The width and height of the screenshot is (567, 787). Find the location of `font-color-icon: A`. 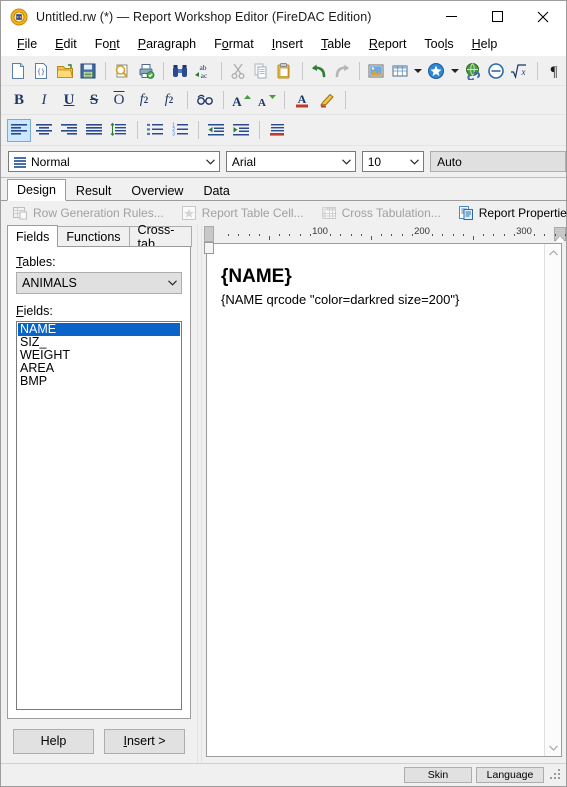

font-color-icon: A is located at coordinates (302, 100).